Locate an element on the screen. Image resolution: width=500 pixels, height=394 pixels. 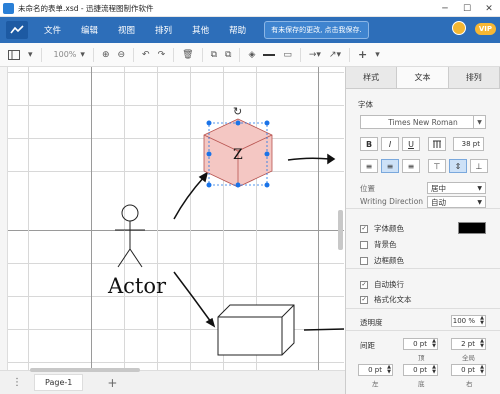
actor-shape is located at coordinates (130, 236).